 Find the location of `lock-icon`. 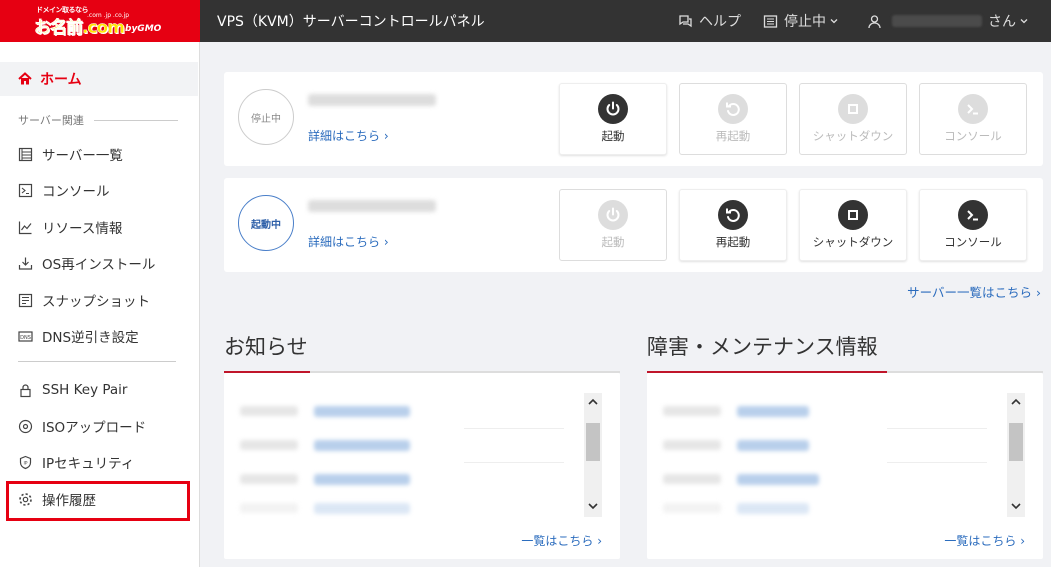

lock-icon is located at coordinates (25, 390).